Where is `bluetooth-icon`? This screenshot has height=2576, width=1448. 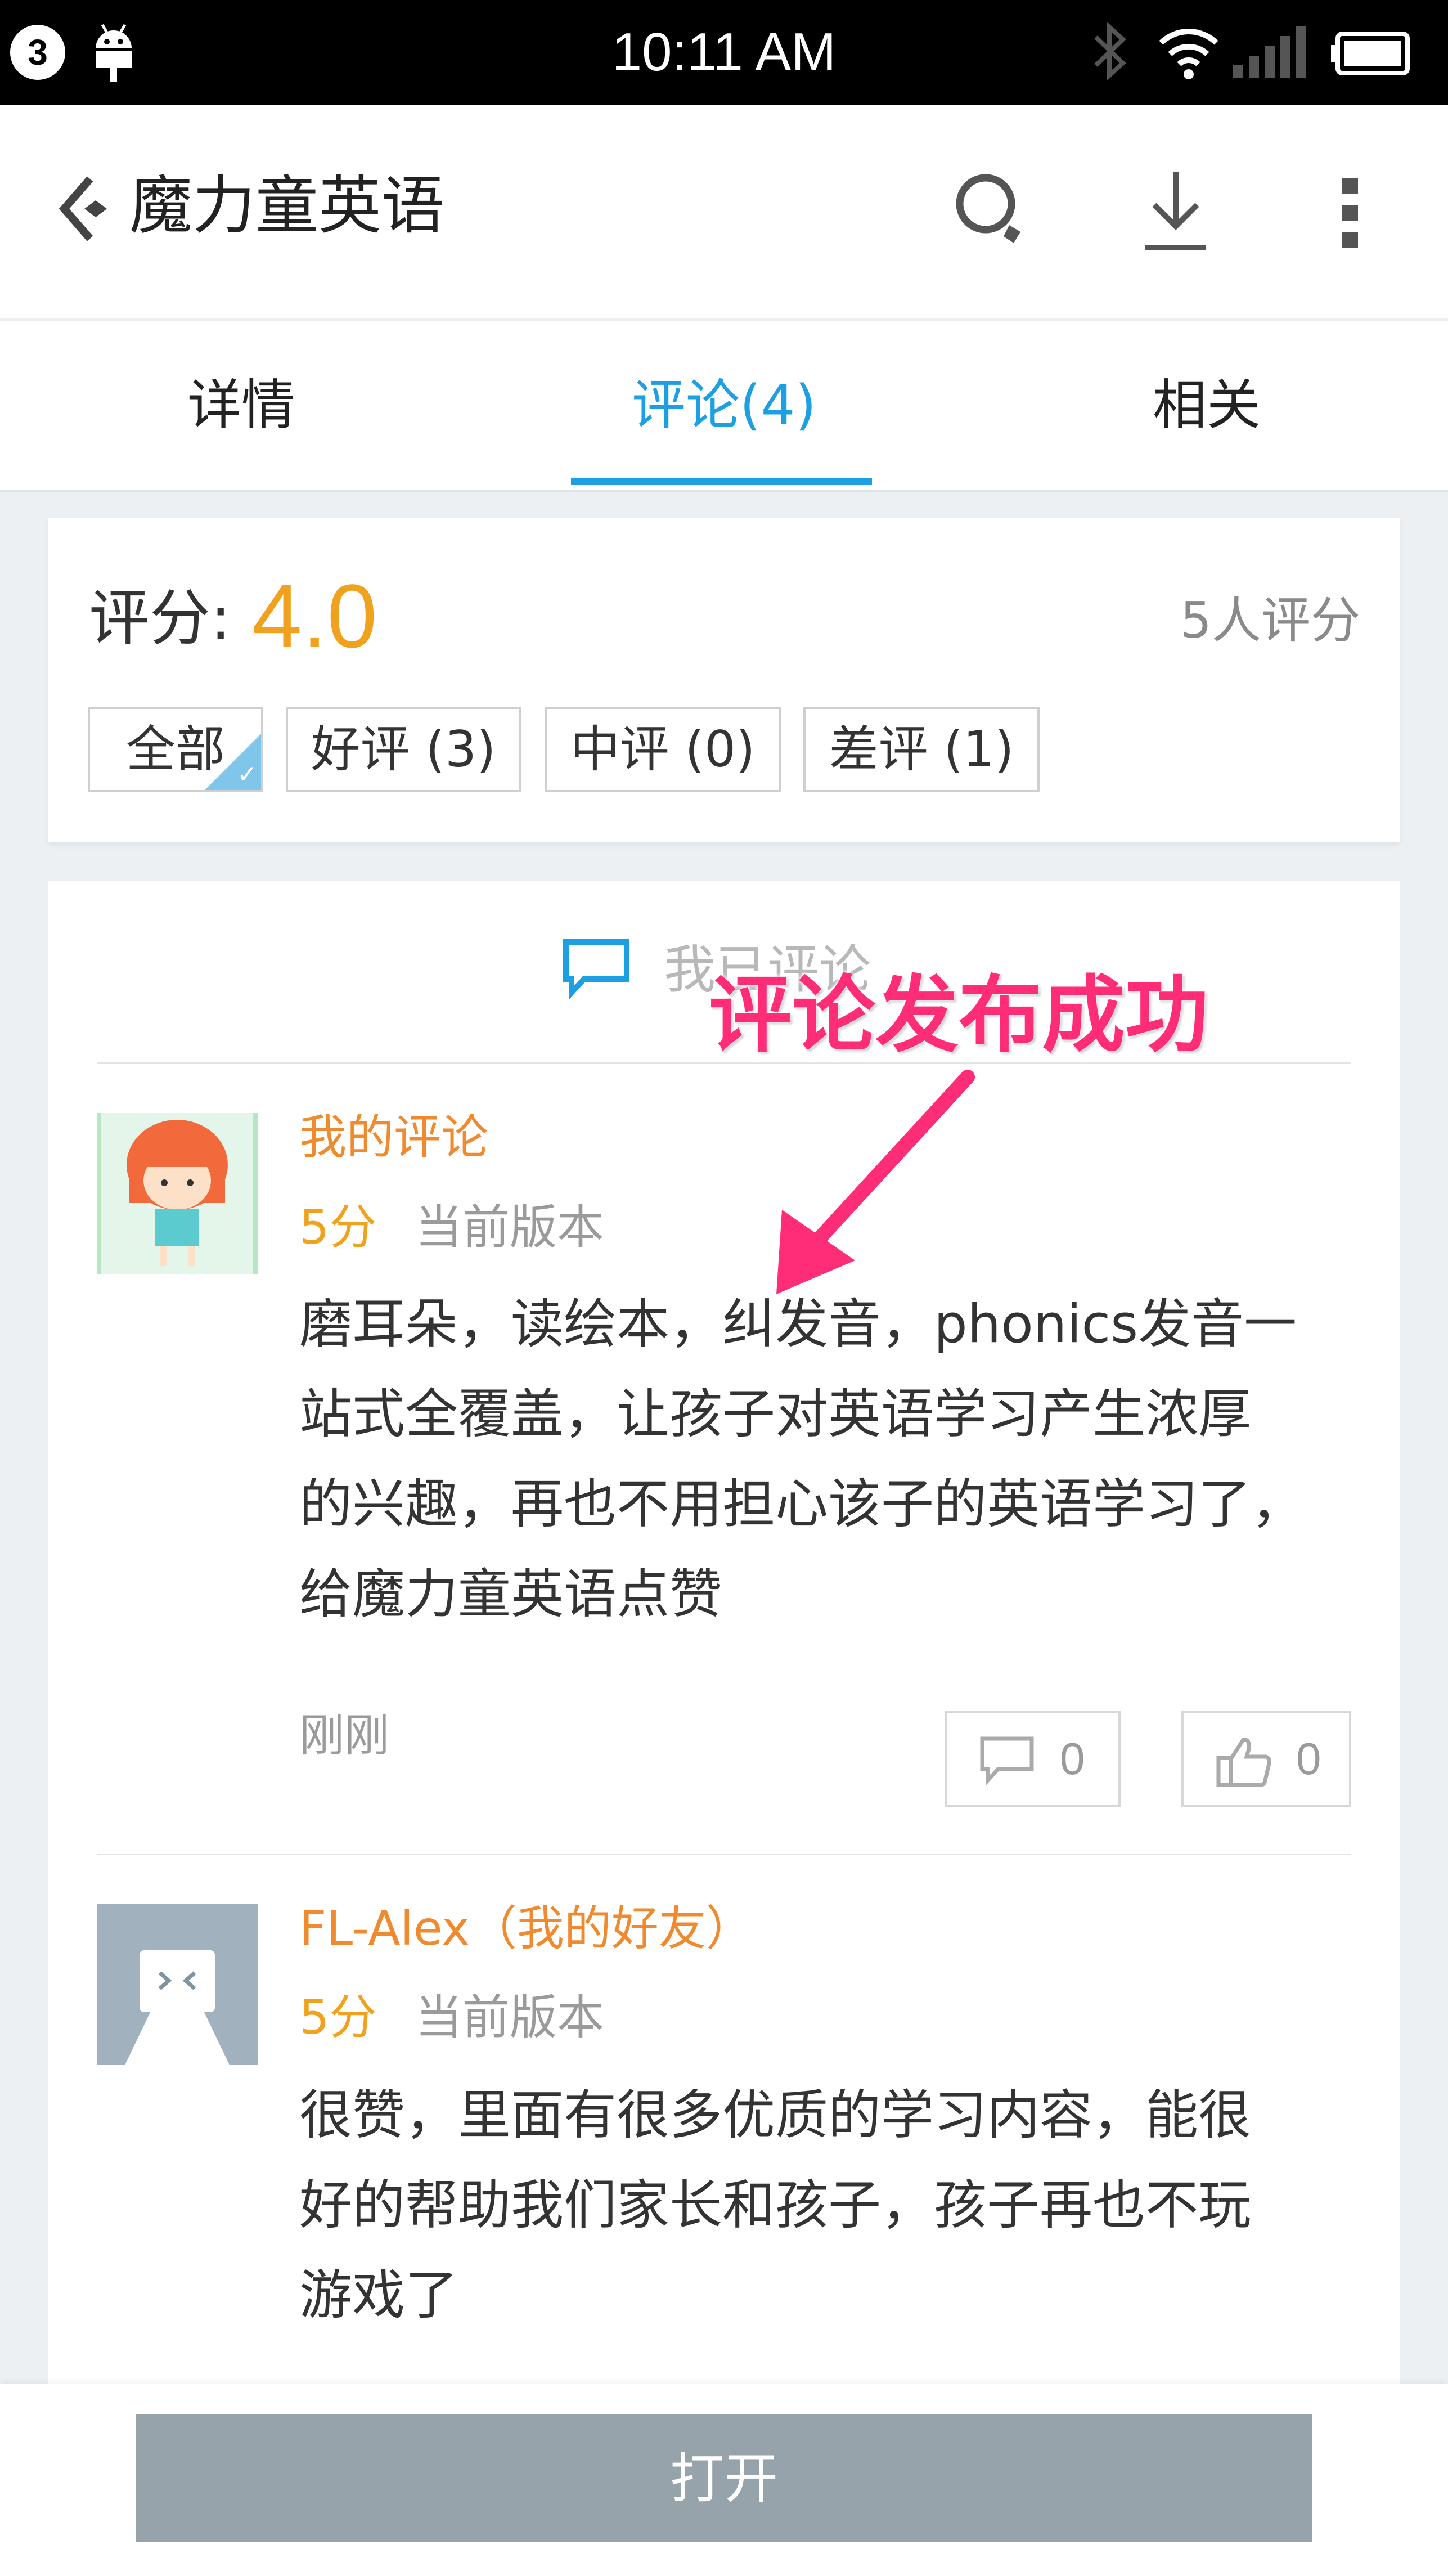
bluetooth-icon is located at coordinates (1110, 51).